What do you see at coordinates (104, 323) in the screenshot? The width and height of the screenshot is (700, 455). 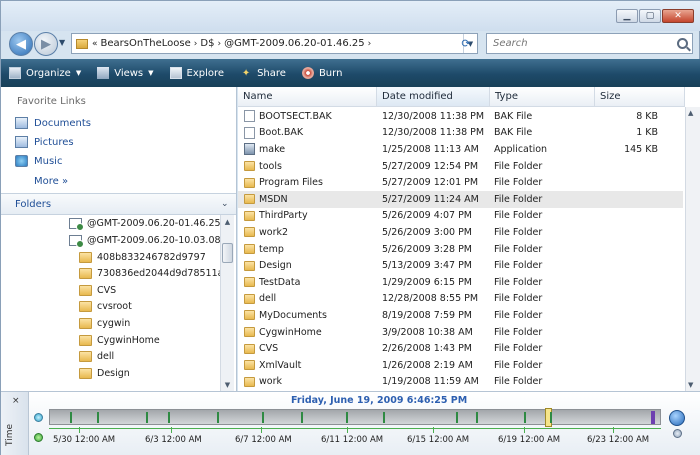 I see `tree-item: cygwin` at bounding box center [104, 323].